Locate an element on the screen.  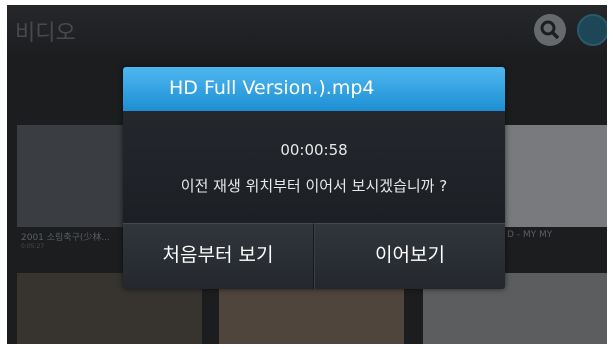
start-over-button: 처음부터 보기 is located at coordinates (218, 256).